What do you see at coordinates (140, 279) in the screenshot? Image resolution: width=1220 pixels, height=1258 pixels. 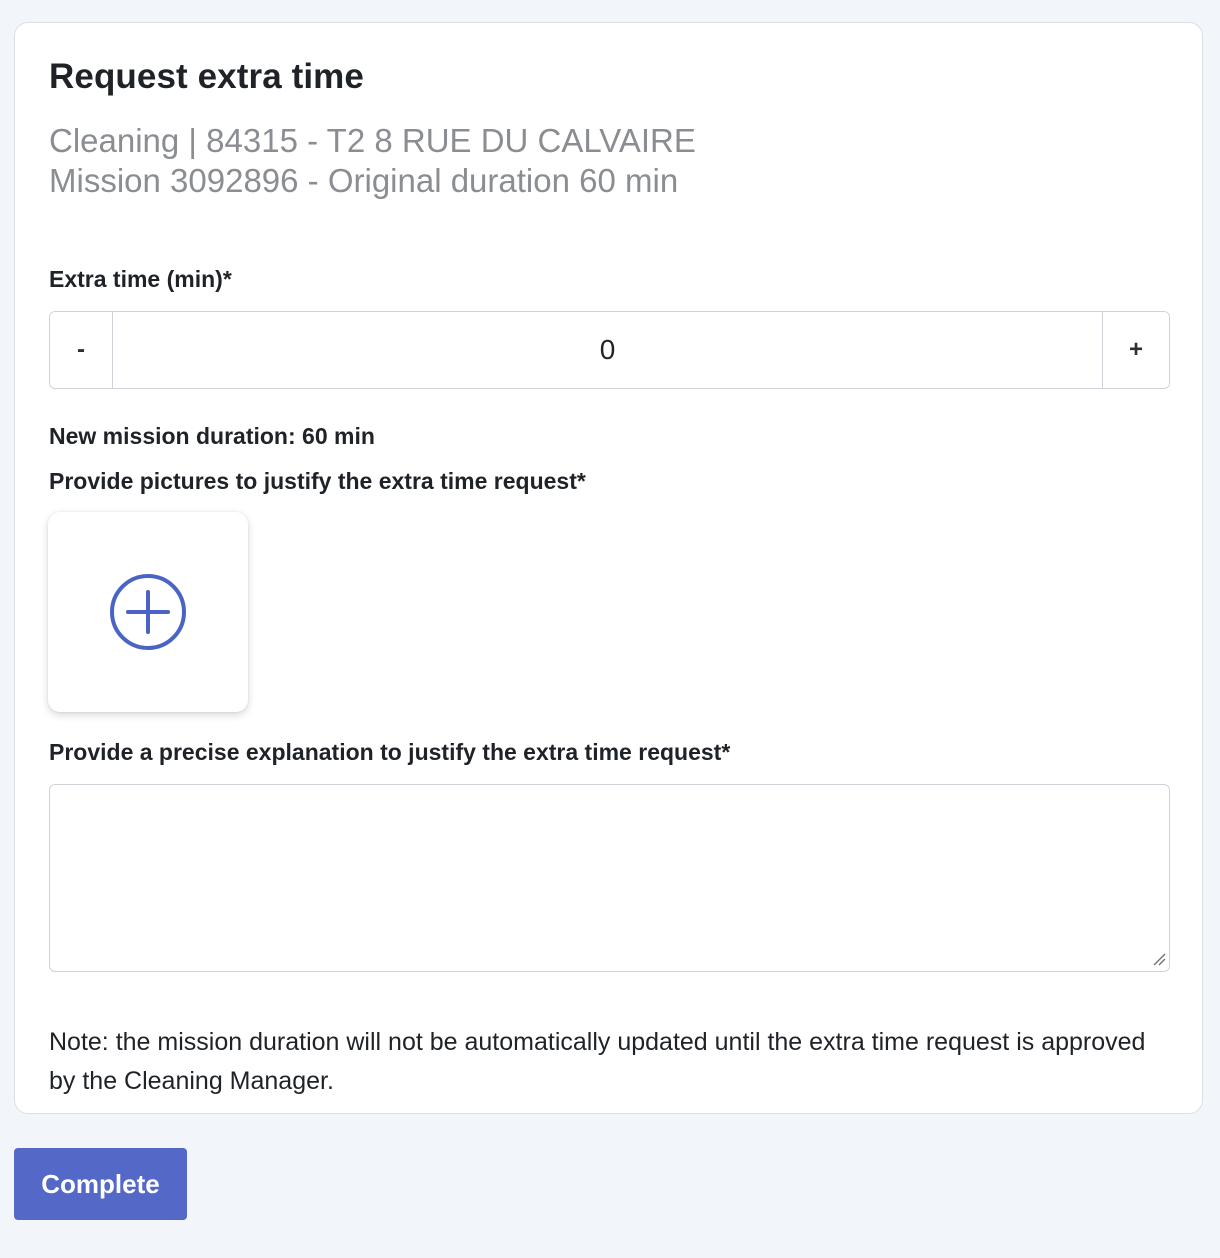 I see `extra-time-label: Extra time (min)*` at bounding box center [140, 279].